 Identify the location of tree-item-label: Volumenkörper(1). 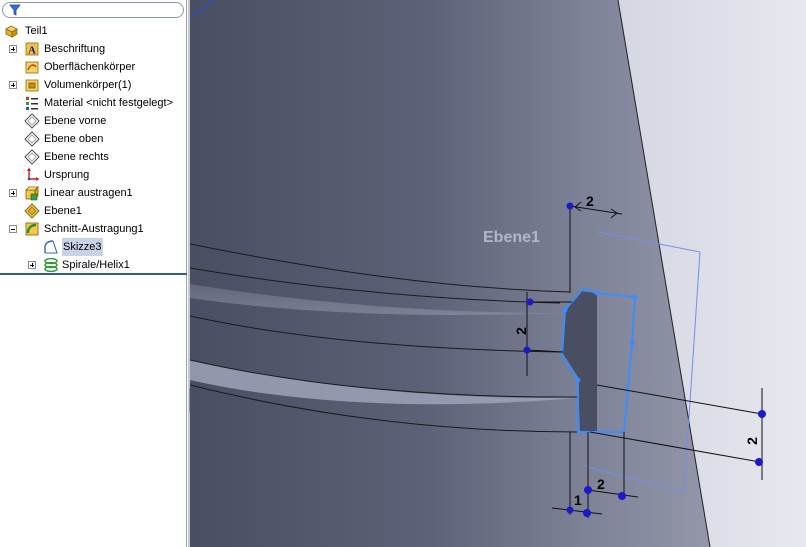
(88, 85).